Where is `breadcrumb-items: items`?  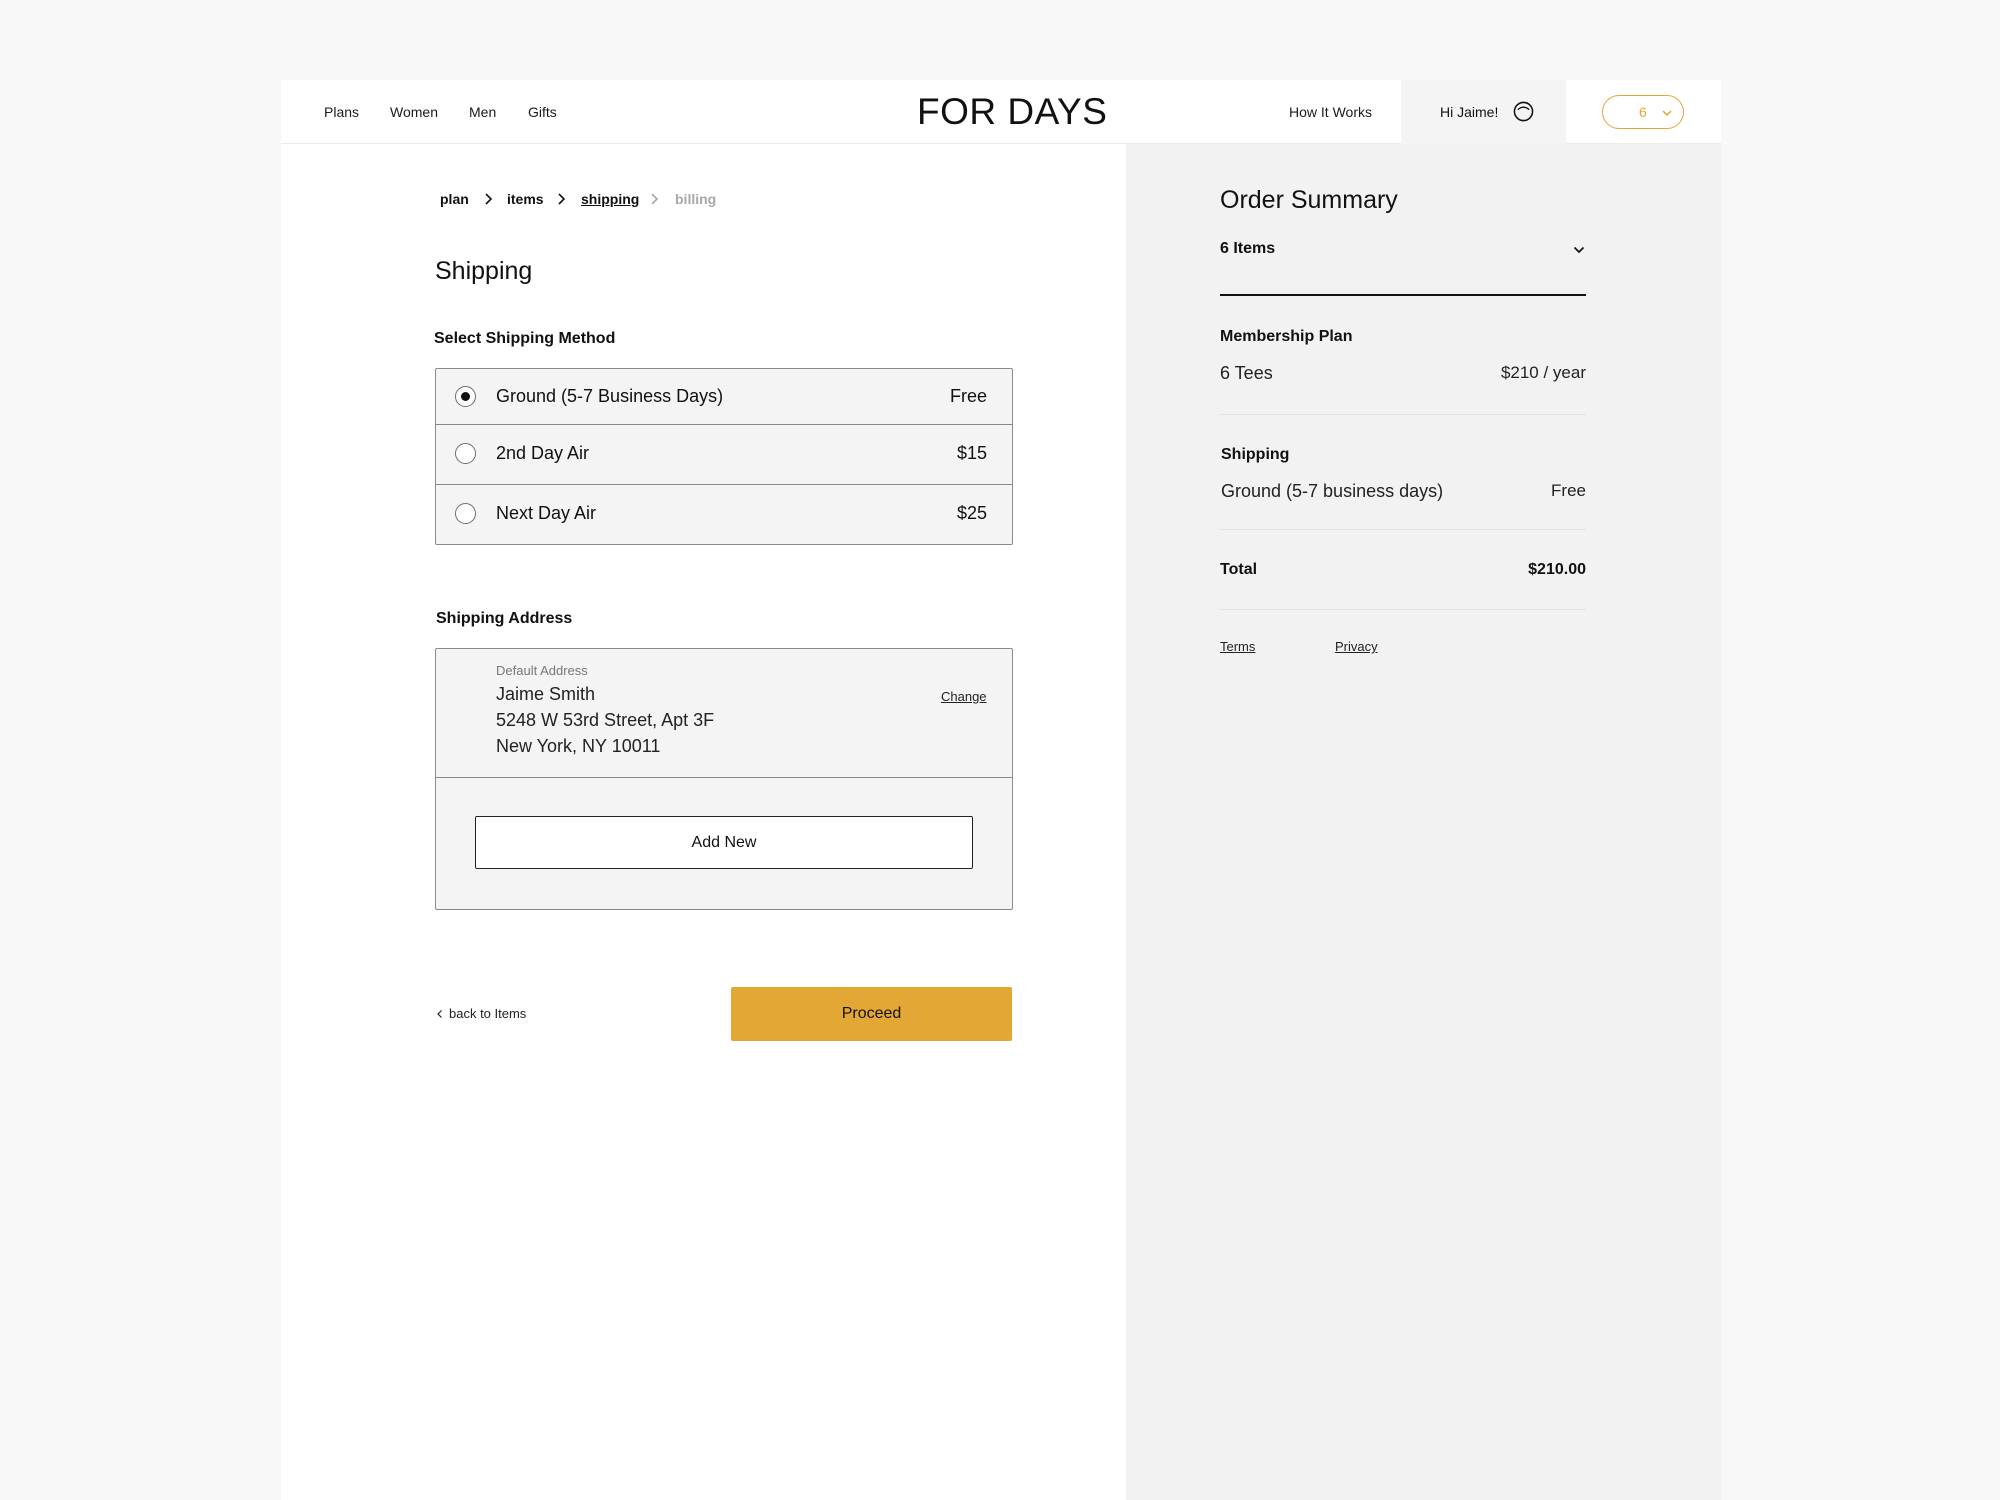 breadcrumb-items: items is located at coordinates (525, 199).